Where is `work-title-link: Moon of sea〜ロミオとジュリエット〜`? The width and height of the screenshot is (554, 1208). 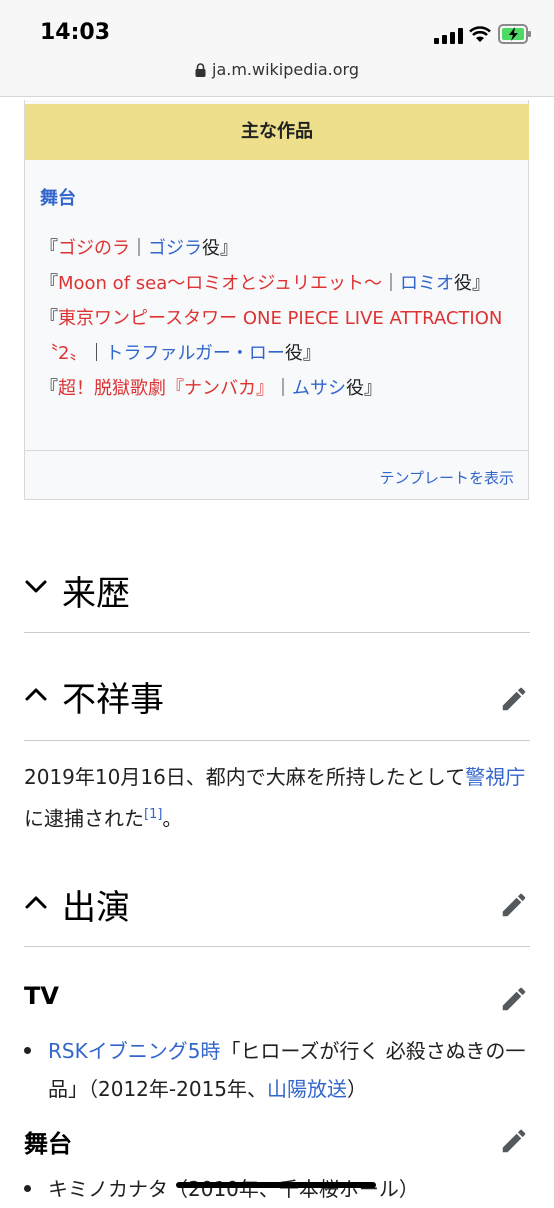 work-title-link: Moon of sea〜ロミオとジュリエット〜 is located at coordinates (220, 283).